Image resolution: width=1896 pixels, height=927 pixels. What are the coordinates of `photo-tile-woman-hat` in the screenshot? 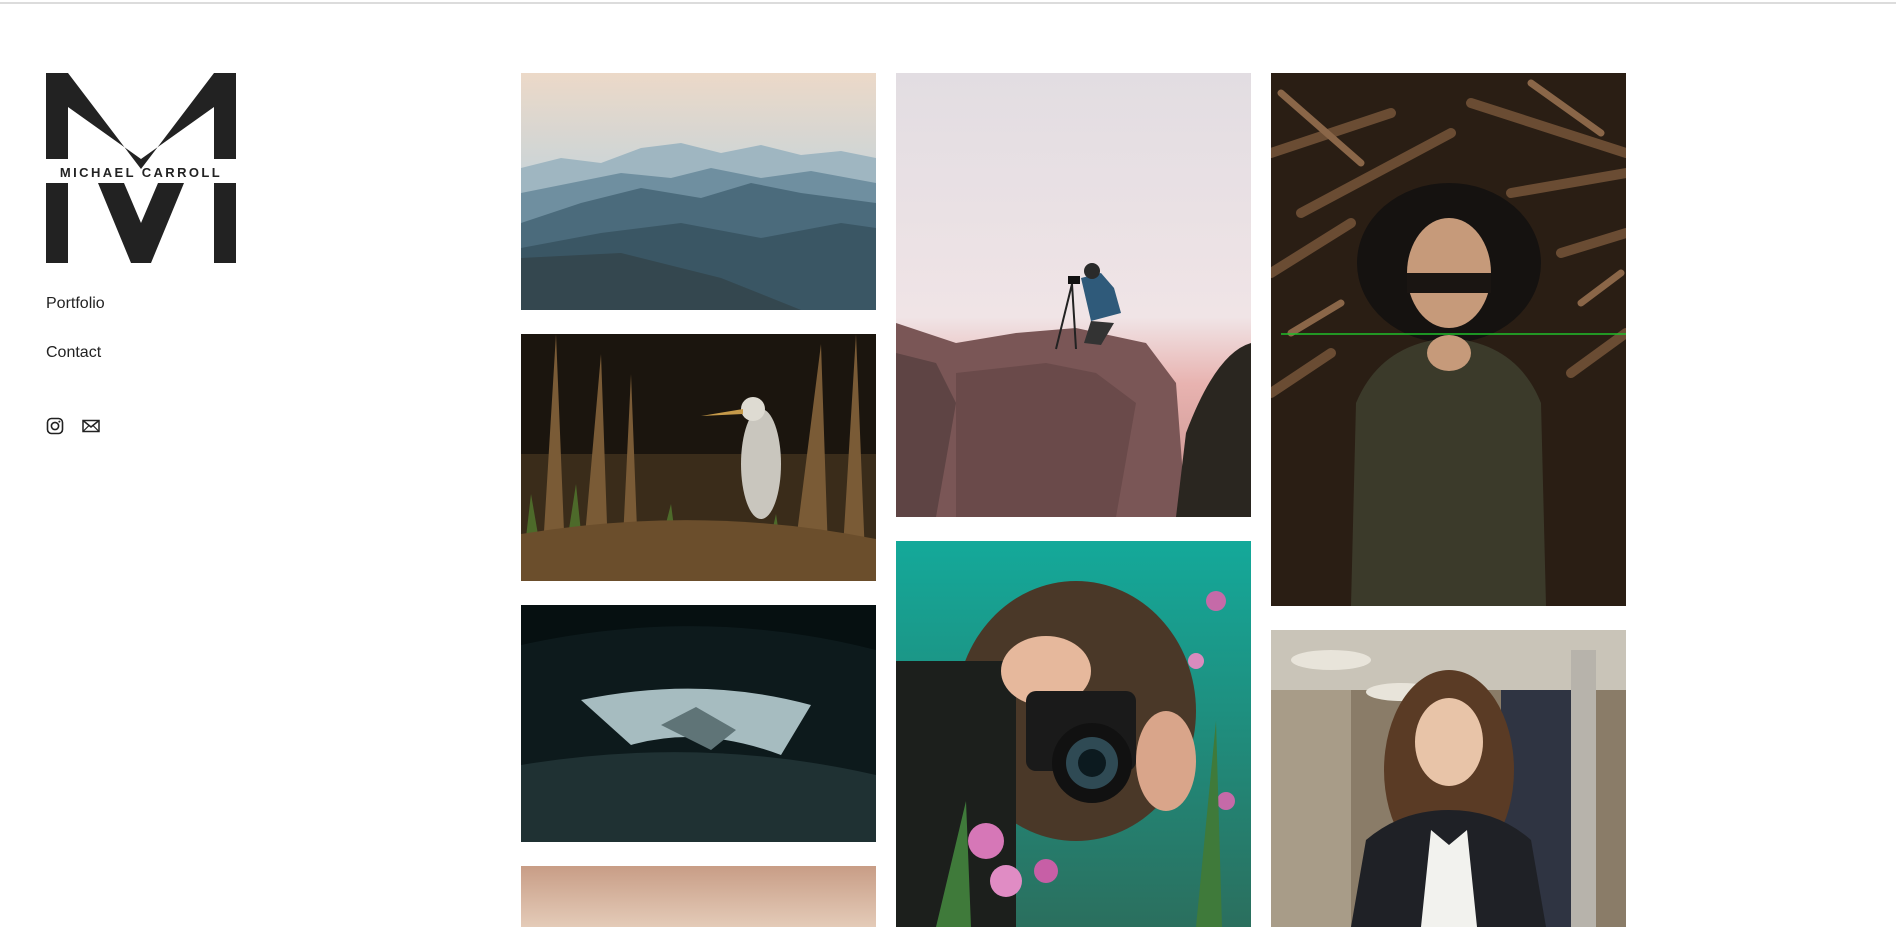 It's located at (1448, 339).